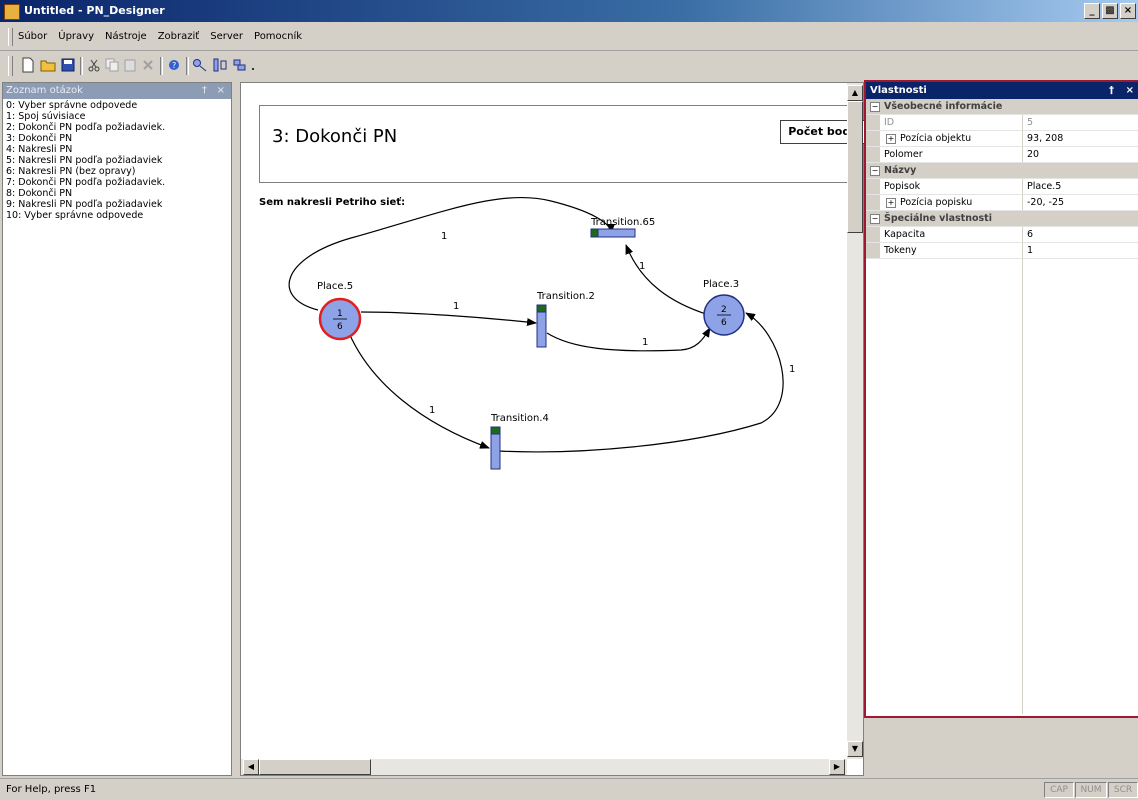  Describe the element at coordinates (1002, 155) in the screenshot. I see `property-row-radius: Polomer 20` at that location.